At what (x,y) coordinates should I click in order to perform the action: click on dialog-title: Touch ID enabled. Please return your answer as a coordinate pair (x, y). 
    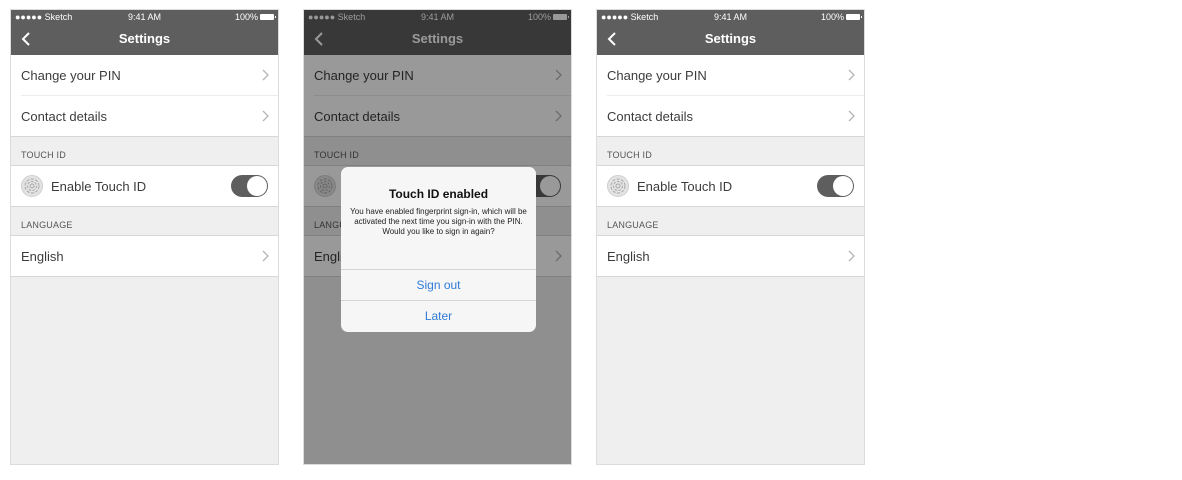
    Looking at the image, I should click on (438, 194).